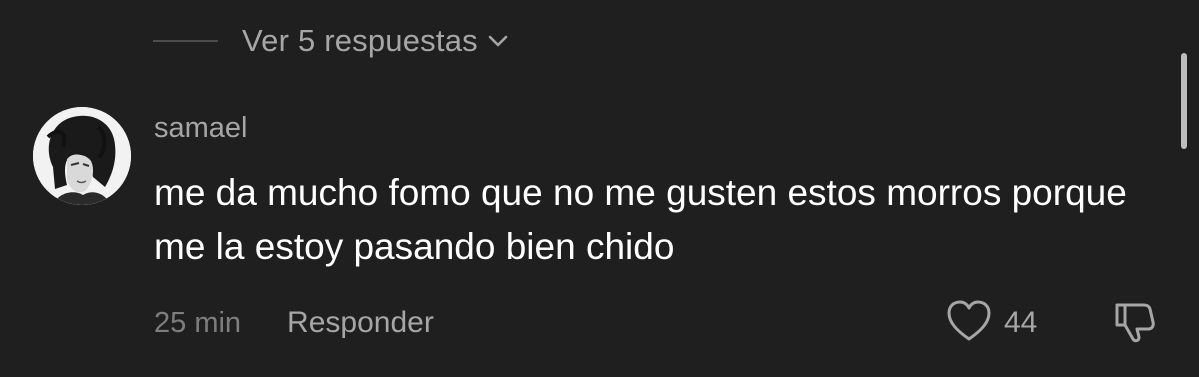 This screenshot has height=377, width=1199. Describe the element at coordinates (1021, 322) in the screenshot. I see `like-count: 44` at that location.